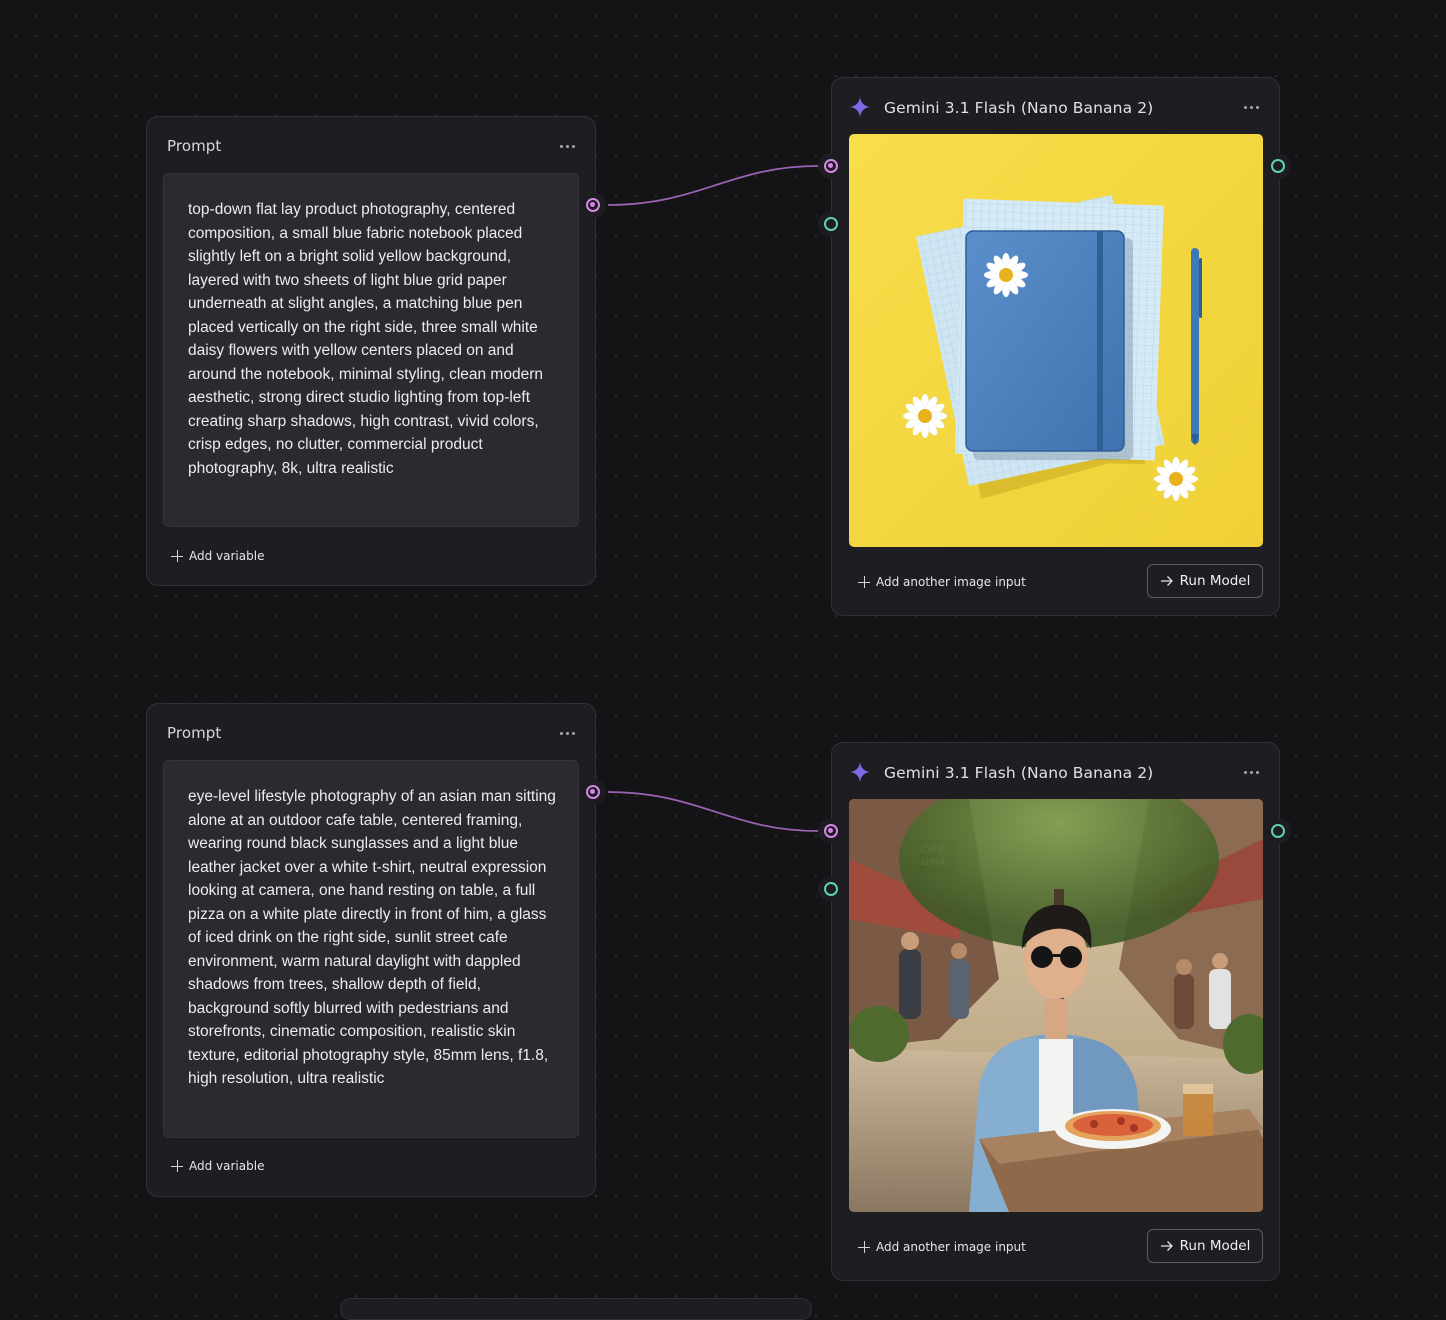 This screenshot has width=1446, height=1320. What do you see at coordinates (593, 205) in the screenshot?
I see `prompt-1-output-port` at bounding box center [593, 205].